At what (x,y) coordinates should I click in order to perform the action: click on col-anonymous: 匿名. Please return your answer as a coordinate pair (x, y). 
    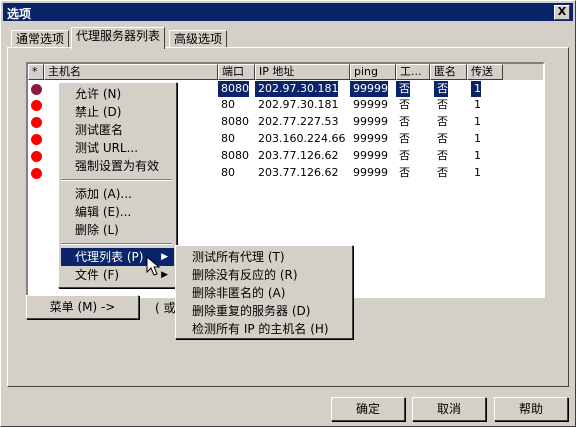
    Looking at the image, I should click on (448, 72).